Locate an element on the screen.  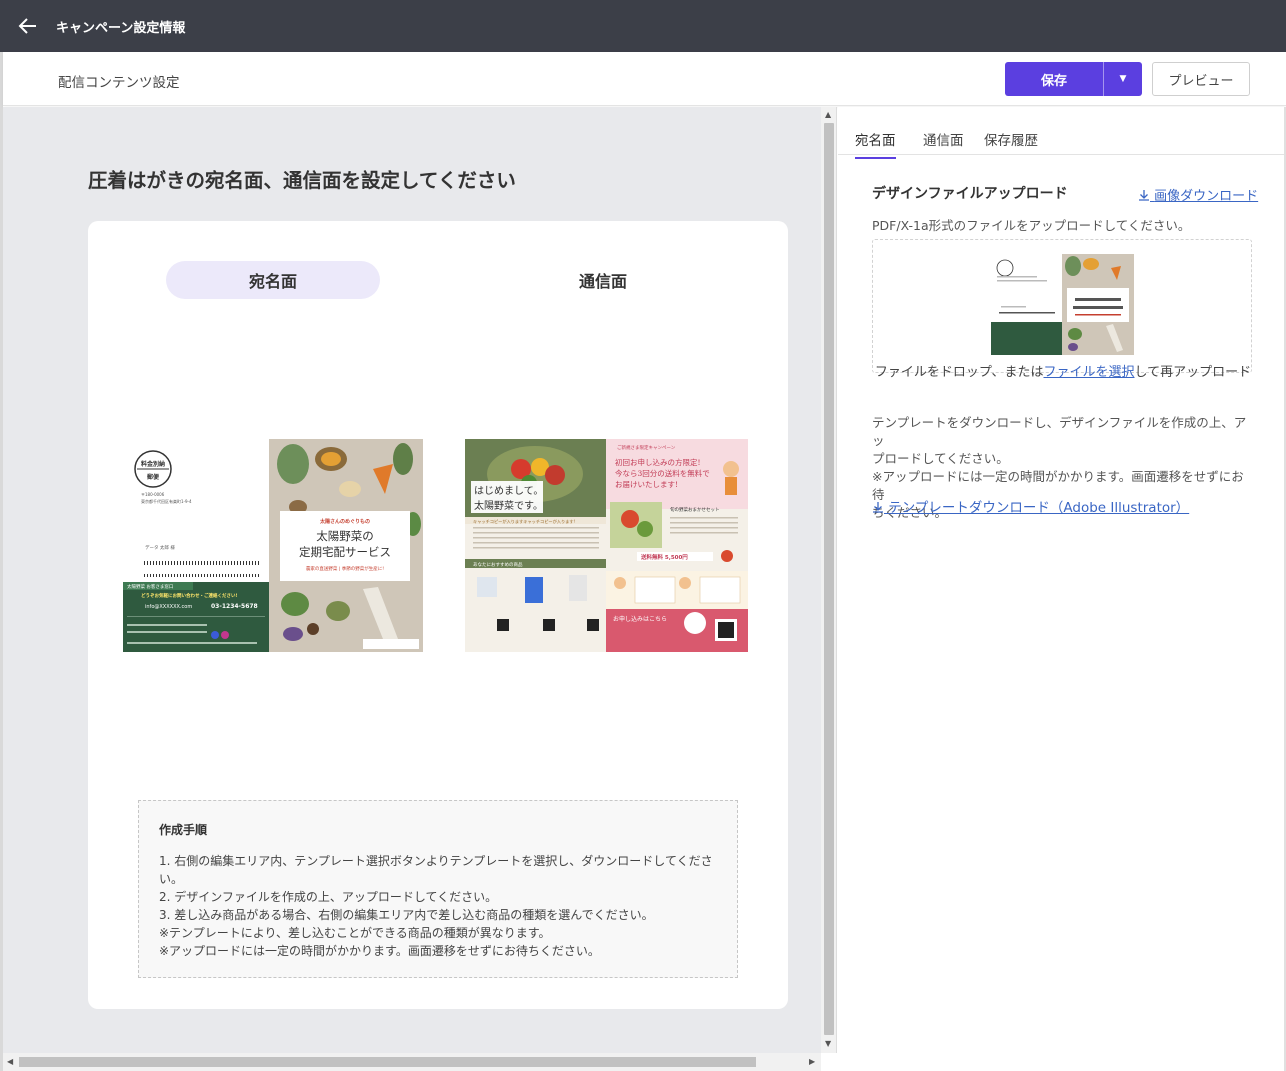
howto-line: ※アップロードには一定の時間がかかります。画面遷移をせずにお待ちください。 is located at coordinates (379, 951).